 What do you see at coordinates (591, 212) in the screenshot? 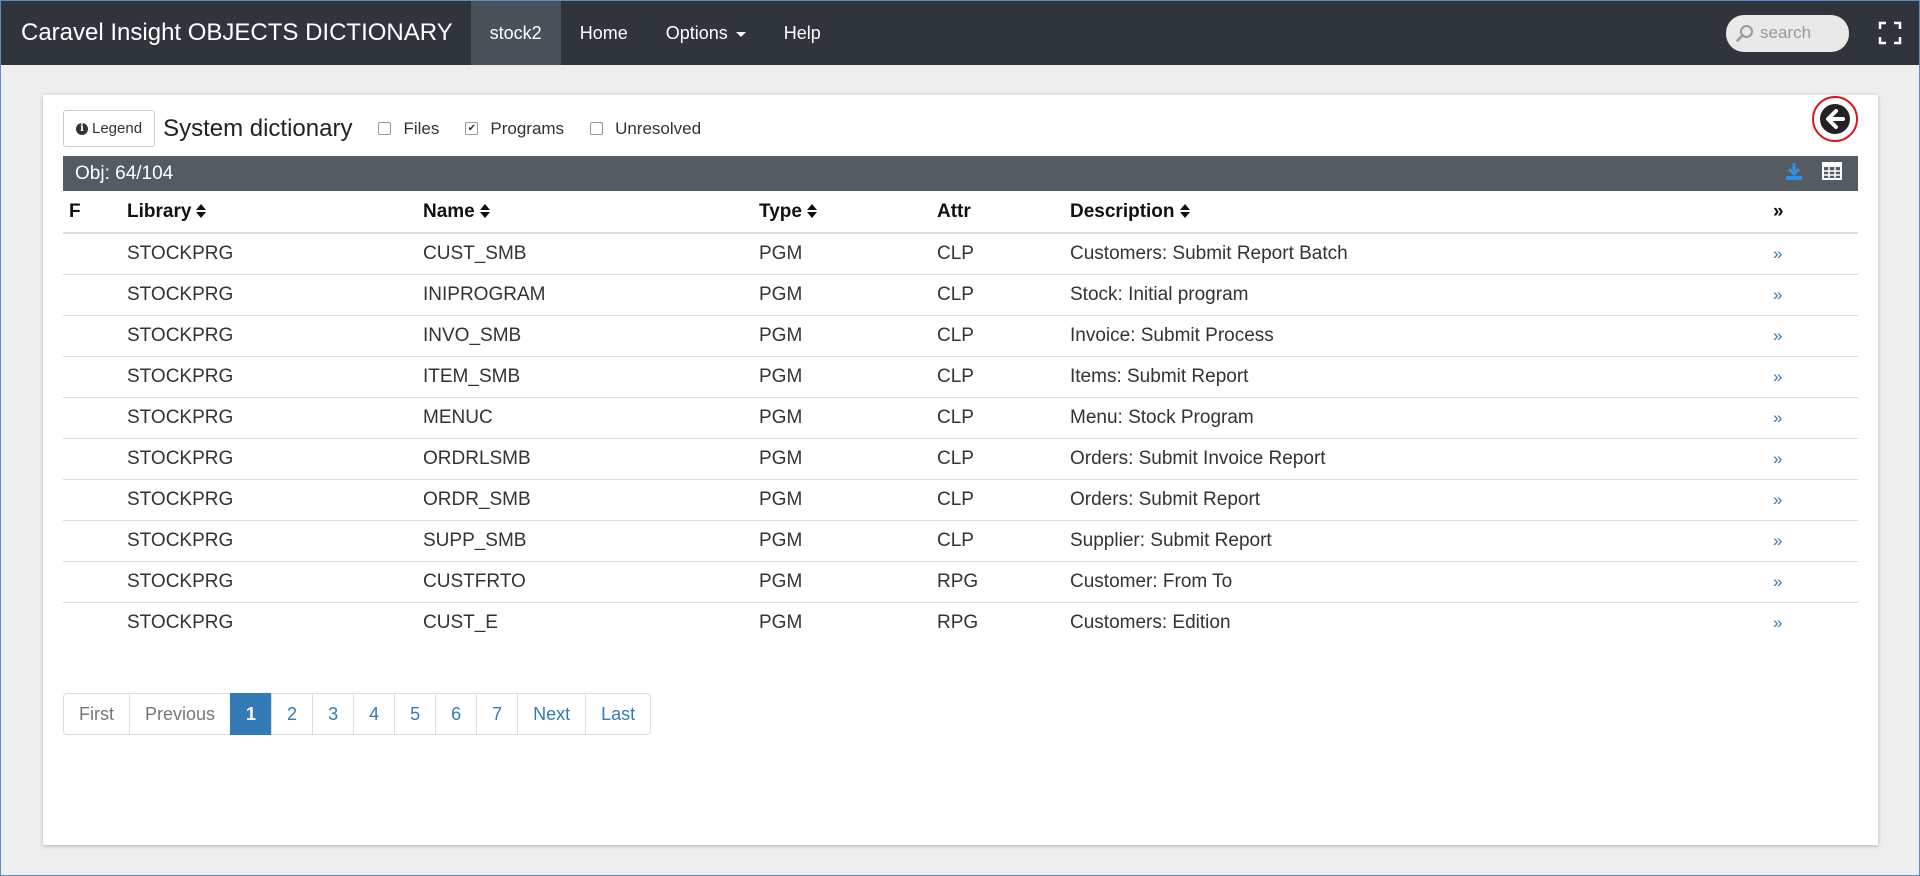
I see `col-header-name: Name` at bounding box center [591, 212].